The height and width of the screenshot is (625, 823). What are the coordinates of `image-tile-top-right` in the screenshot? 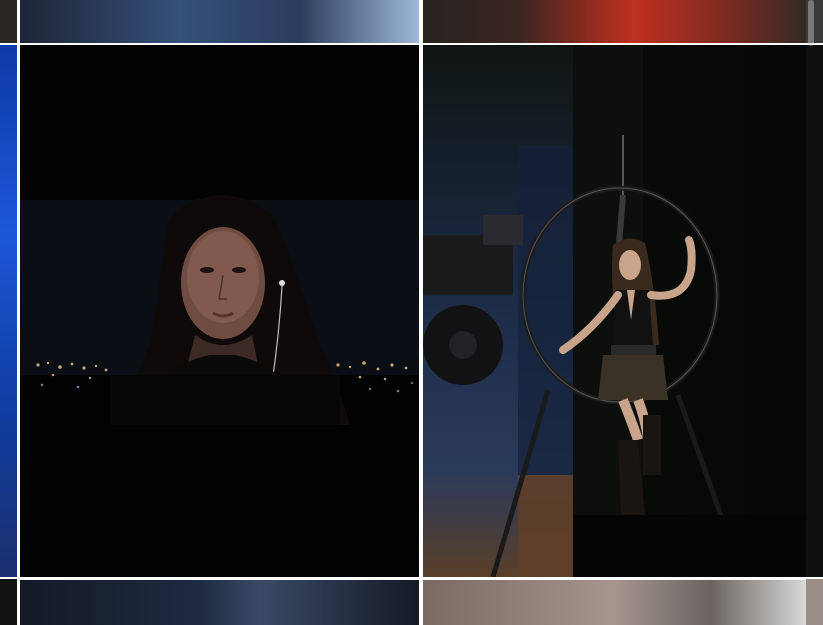 It's located at (614, 21).